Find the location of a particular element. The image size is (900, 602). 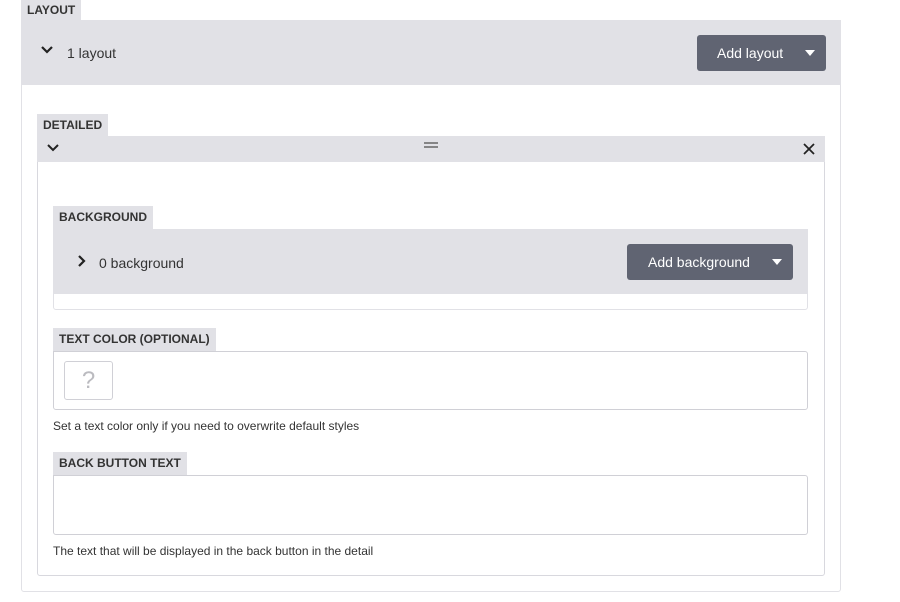

remove-layout-button is located at coordinates (809, 149).